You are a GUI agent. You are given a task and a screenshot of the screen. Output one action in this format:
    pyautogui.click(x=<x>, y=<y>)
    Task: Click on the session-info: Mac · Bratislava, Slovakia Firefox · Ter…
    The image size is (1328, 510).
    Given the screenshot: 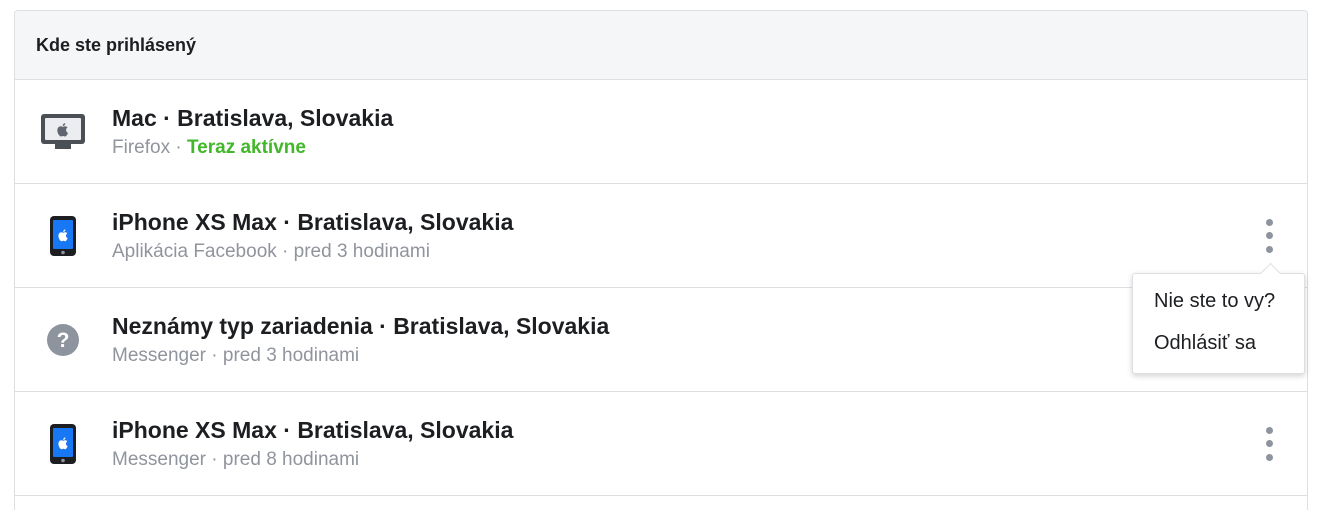 What is the action you would take?
    pyautogui.click(x=252, y=132)
    